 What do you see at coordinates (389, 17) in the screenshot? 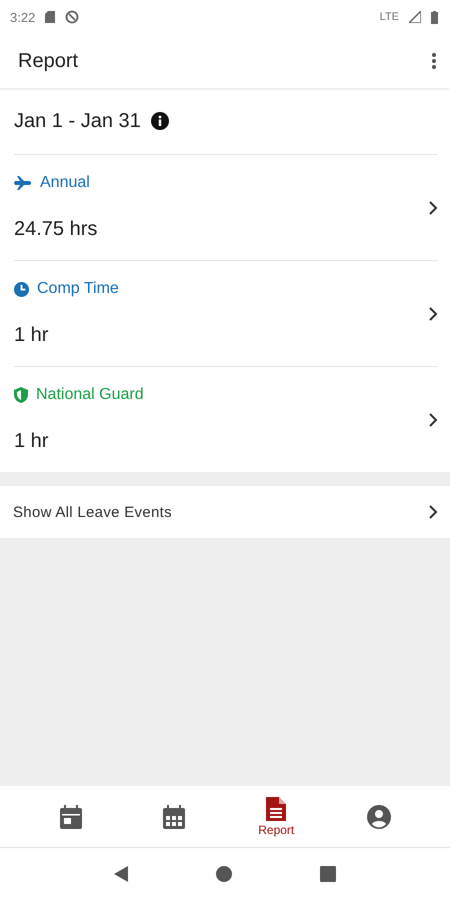
I see `network-type: LTE` at bounding box center [389, 17].